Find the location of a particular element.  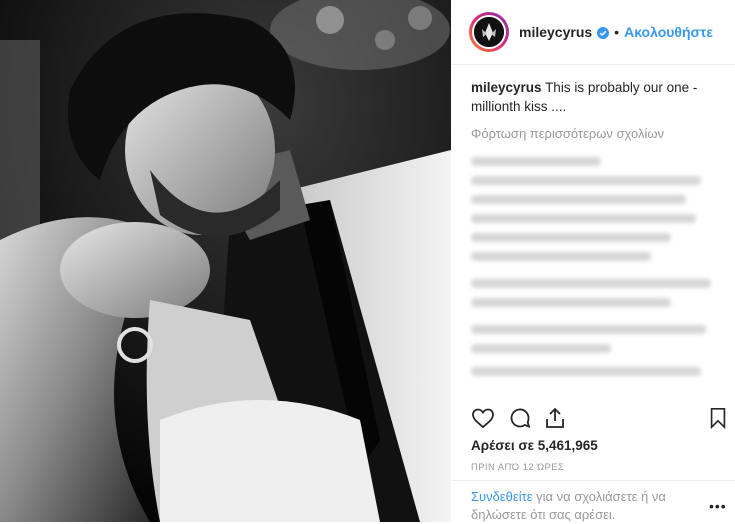

login-link: Συνδεθείτε is located at coordinates (502, 496).